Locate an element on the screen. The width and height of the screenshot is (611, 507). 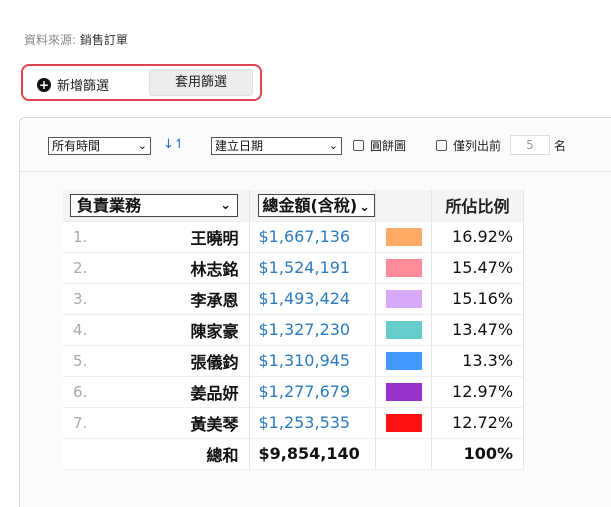
date-field-value: 建立日期 is located at coordinates (239, 146).